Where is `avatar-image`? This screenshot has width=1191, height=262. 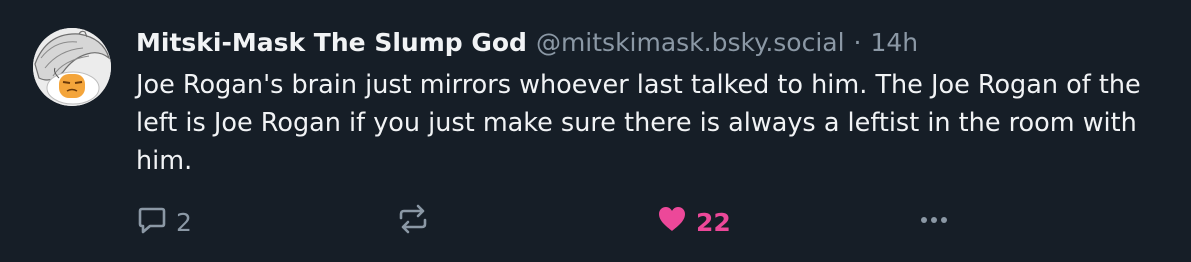 avatar-image is located at coordinates (72, 67).